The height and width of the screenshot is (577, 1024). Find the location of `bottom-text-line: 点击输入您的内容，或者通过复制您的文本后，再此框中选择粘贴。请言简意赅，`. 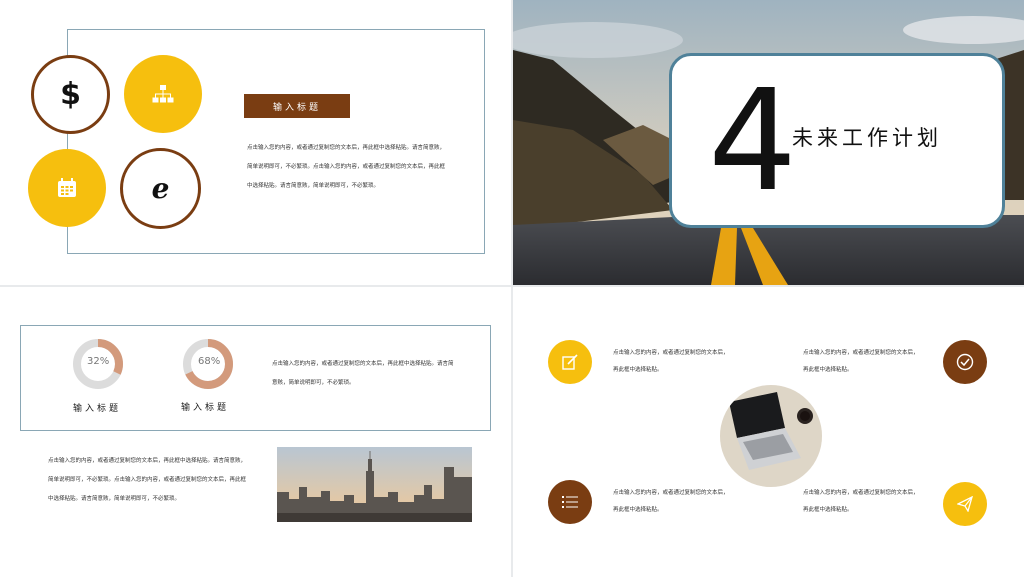

bottom-text-line: 点击输入您的内容，或者通过复制您的文本后，再此框中选择粘贴。请言简意赅， is located at coordinates (147, 461).